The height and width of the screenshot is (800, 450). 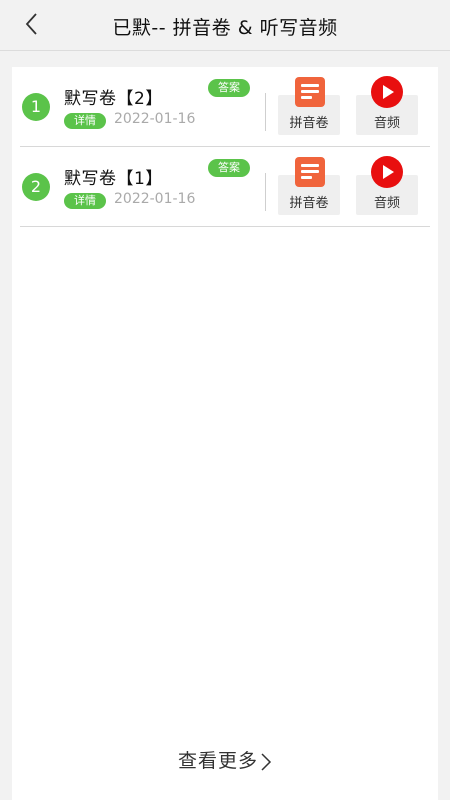 I want to click on item-number-badge: 2, so click(x=36, y=187).